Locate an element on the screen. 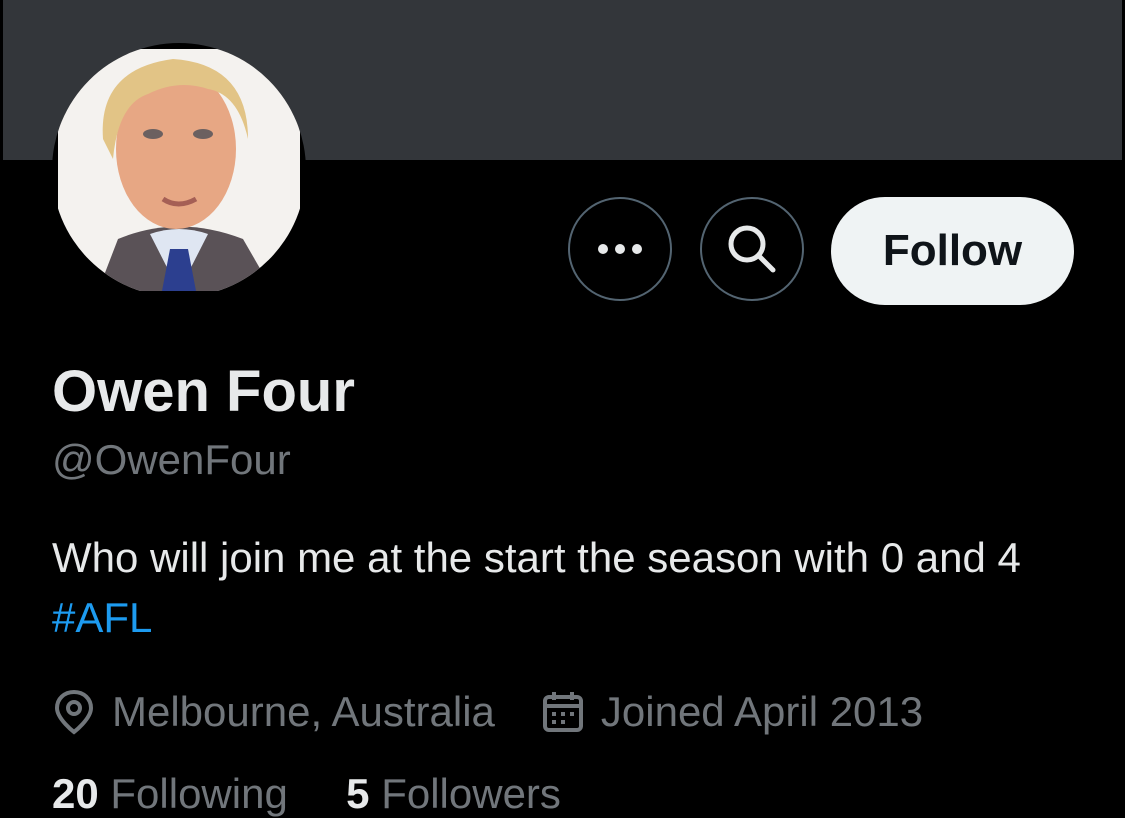 This screenshot has height=818, width=1125. avatar-photo is located at coordinates (179, 170).